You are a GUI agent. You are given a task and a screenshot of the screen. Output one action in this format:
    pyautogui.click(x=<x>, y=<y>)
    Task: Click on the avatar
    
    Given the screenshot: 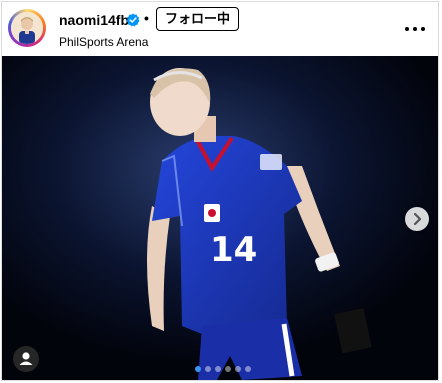 What is the action you would take?
    pyautogui.click(x=27, y=28)
    